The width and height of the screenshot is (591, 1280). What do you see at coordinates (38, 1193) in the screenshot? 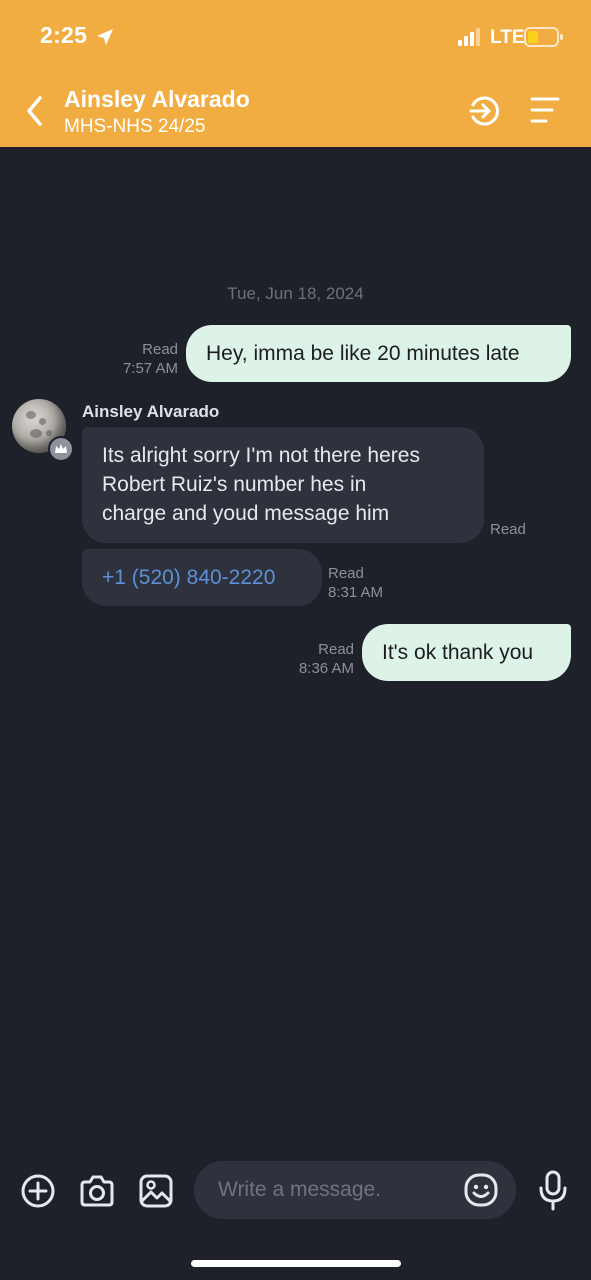
I see `plus-circle-icon` at bounding box center [38, 1193].